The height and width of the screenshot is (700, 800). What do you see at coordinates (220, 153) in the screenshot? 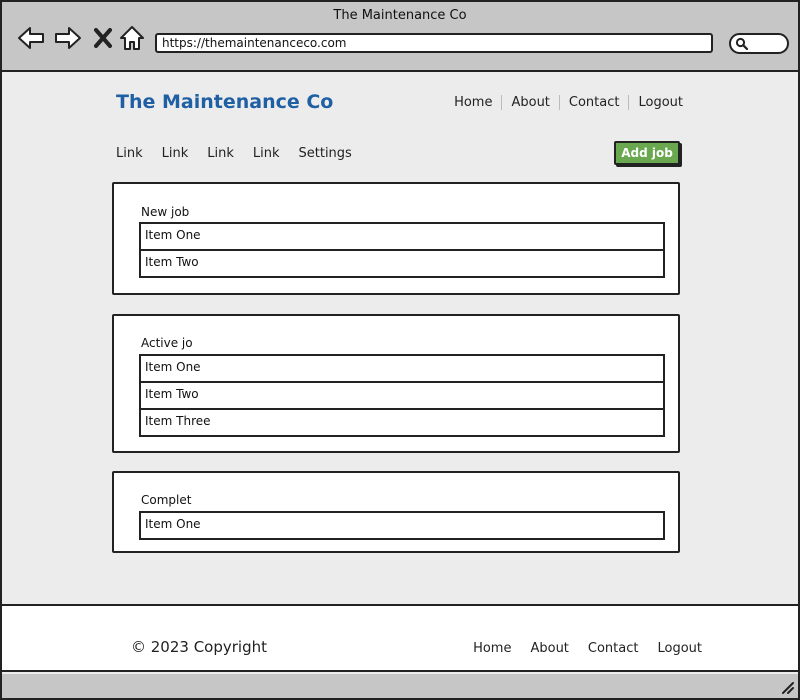
I see `subnav-link-3: Link` at bounding box center [220, 153].